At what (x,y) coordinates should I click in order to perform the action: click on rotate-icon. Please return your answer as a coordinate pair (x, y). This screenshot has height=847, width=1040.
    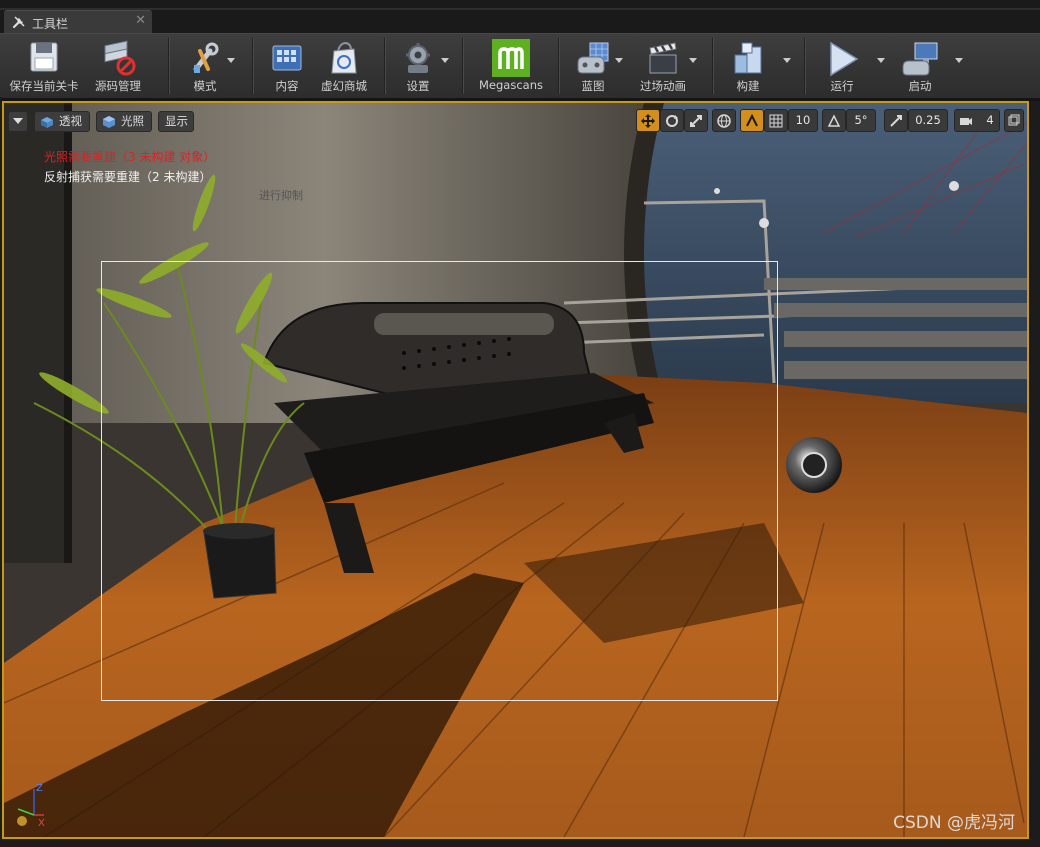
    Looking at the image, I should click on (672, 121).